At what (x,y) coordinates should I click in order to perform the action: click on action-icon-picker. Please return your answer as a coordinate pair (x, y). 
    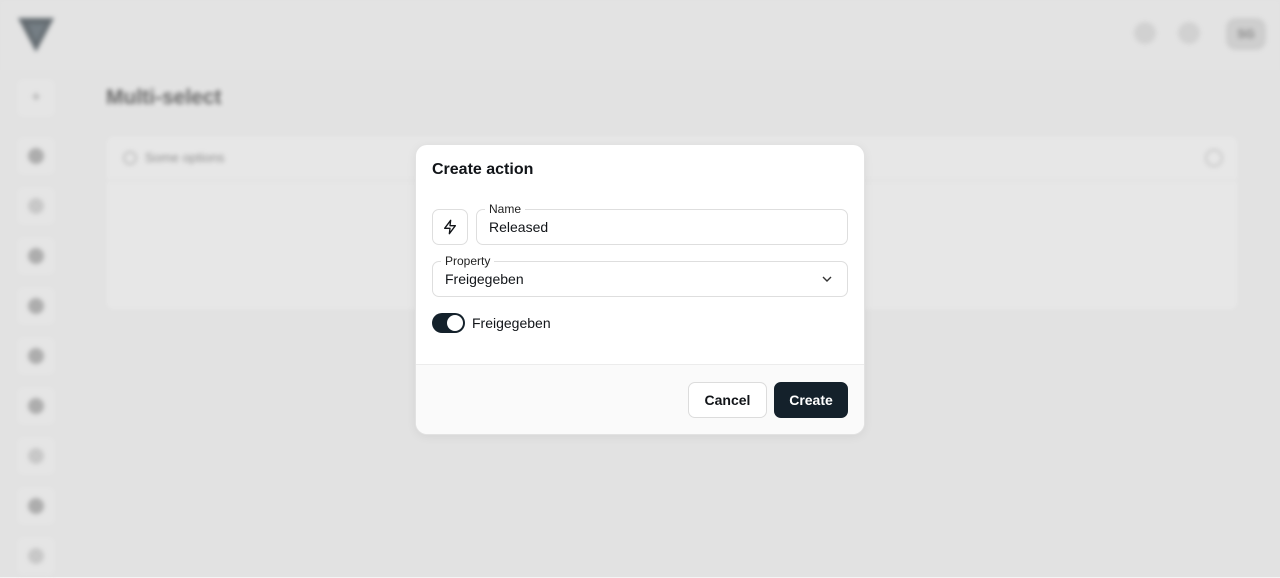
    Looking at the image, I should click on (450, 227).